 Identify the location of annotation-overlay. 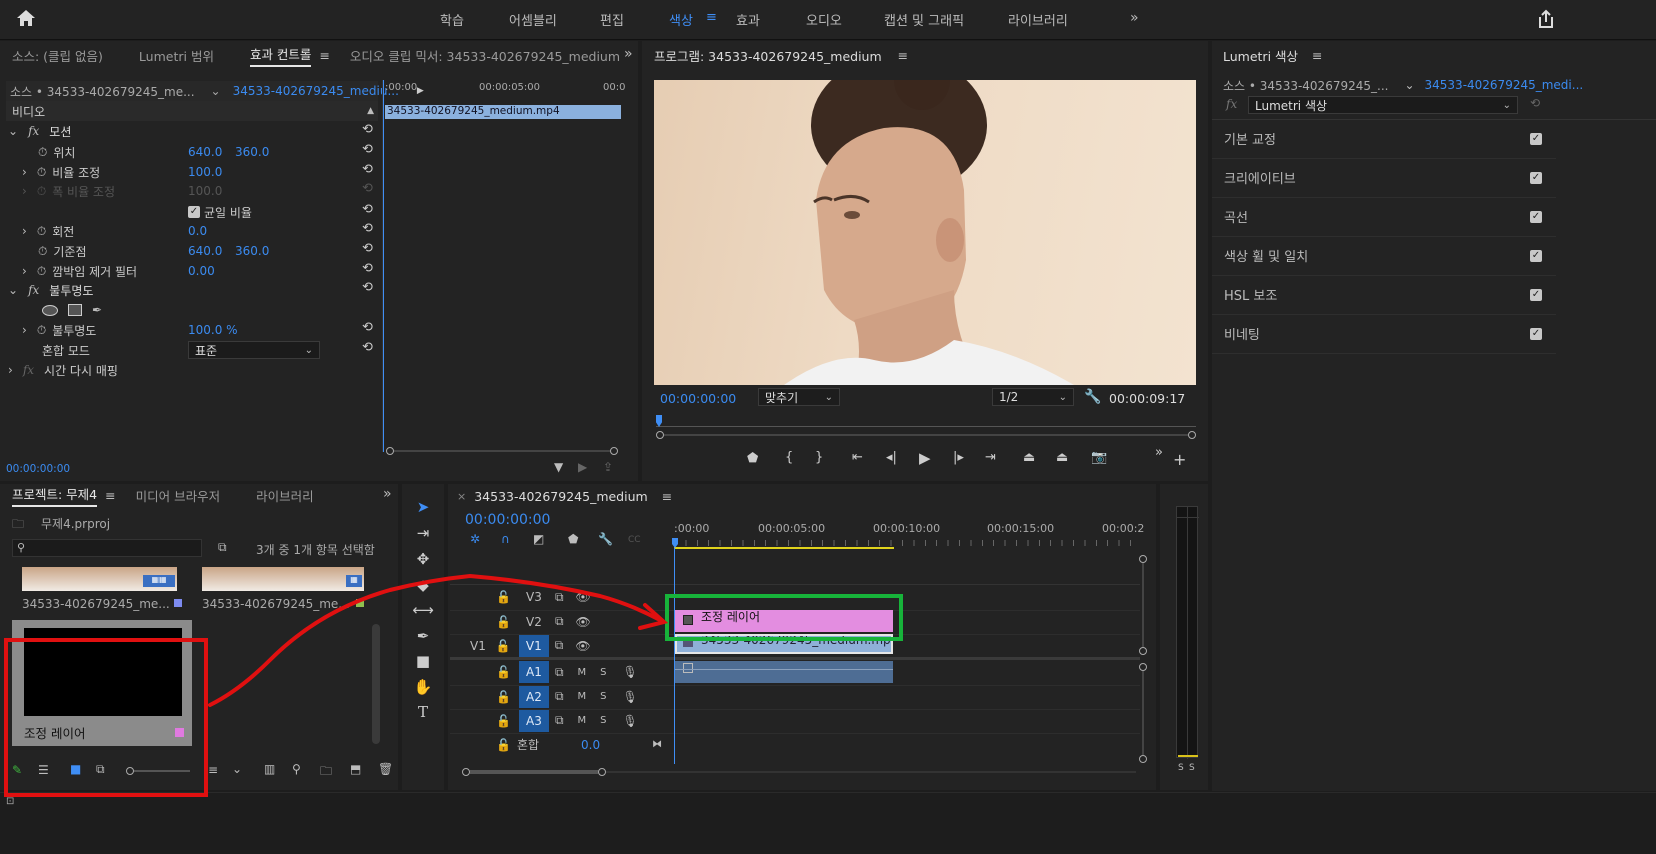
(453, 685).